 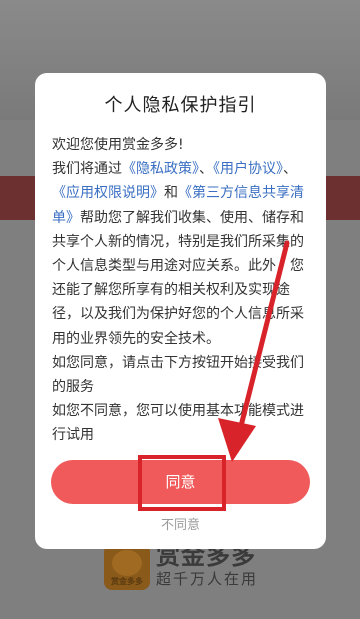 I want to click on highlight-box, so click(x=182, y=483).